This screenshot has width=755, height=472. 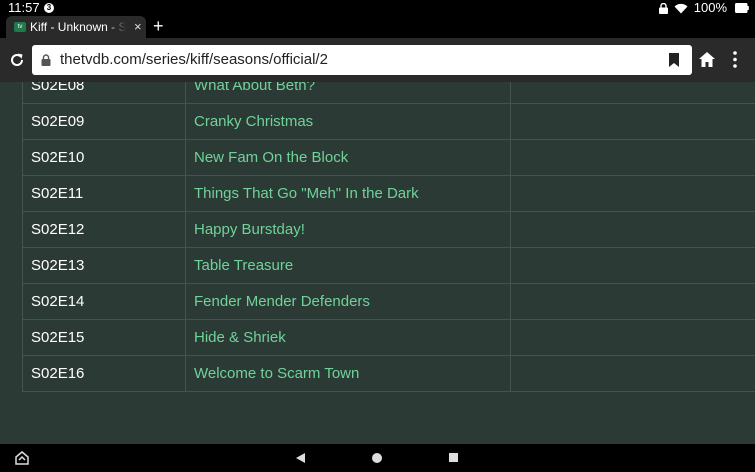 I want to click on episode-code: S02E15, so click(x=104, y=337).